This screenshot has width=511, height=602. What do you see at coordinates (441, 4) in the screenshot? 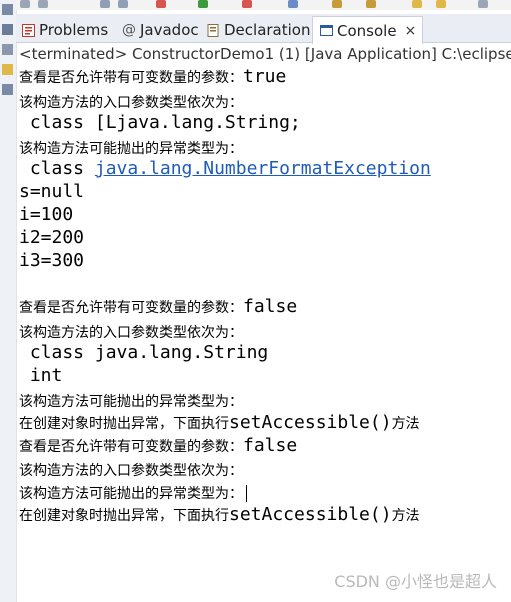
I see `search-icon` at bounding box center [441, 4].